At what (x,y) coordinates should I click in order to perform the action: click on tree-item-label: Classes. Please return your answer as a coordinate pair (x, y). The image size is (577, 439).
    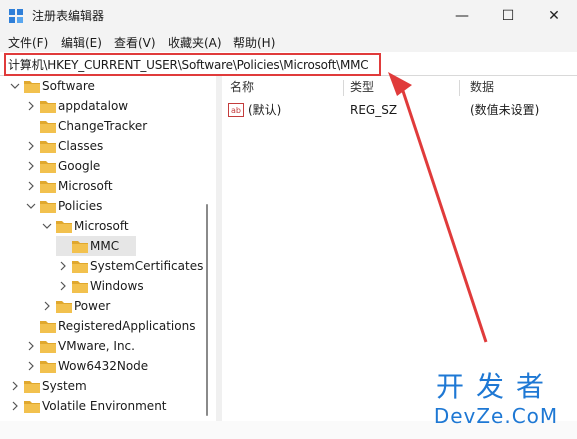
    Looking at the image, I should click on (81, 146).